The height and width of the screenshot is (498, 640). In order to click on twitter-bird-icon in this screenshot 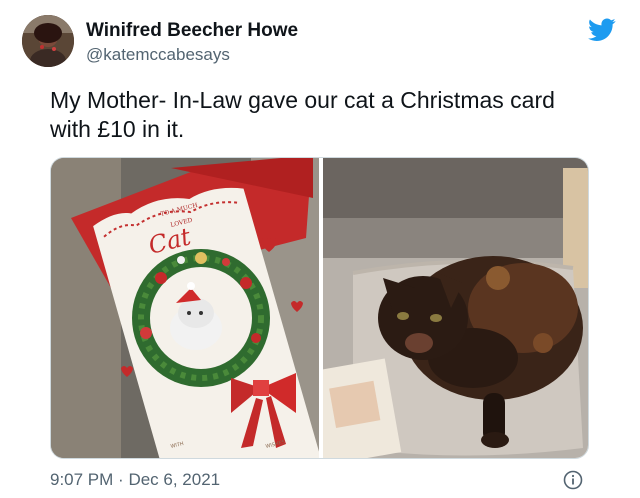, I will do `click(602, 30)`.